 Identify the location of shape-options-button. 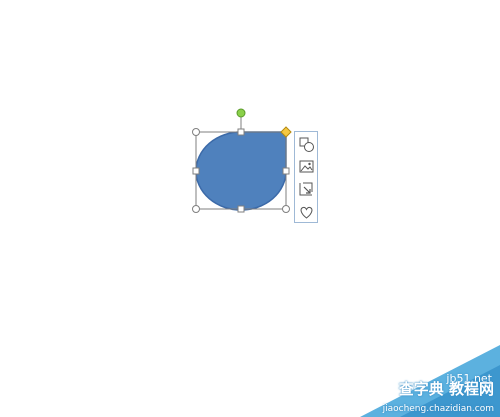
(306, 144).